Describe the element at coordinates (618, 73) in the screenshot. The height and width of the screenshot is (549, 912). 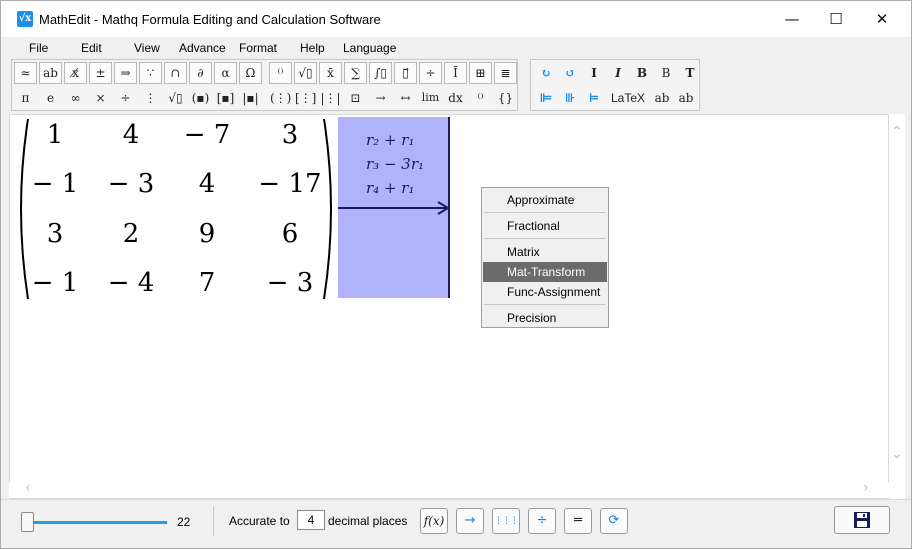
I see `italic-button: I` at that location.